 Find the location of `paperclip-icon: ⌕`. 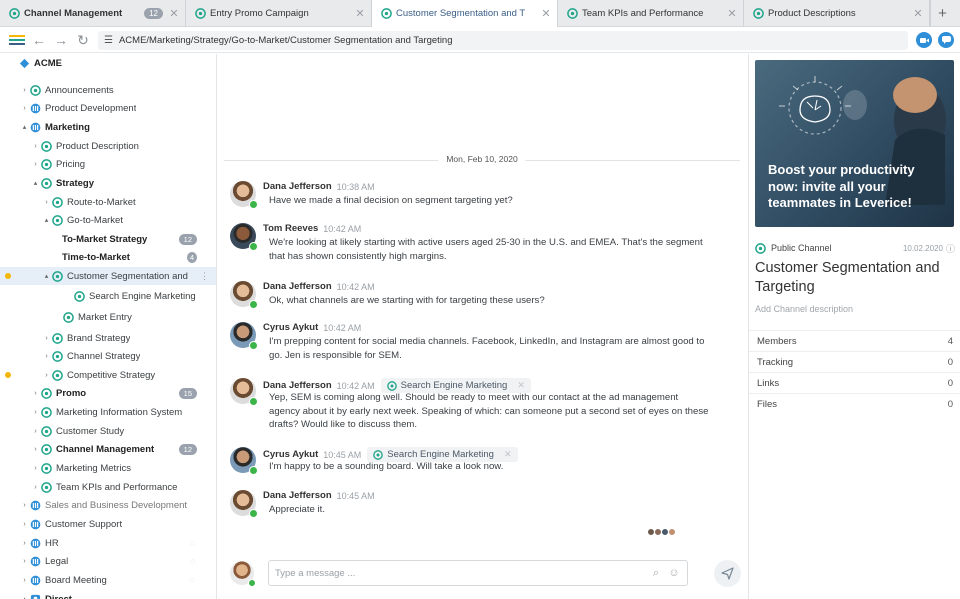

paperclip-icon: ⌕ is located at coordinates (656, 573).